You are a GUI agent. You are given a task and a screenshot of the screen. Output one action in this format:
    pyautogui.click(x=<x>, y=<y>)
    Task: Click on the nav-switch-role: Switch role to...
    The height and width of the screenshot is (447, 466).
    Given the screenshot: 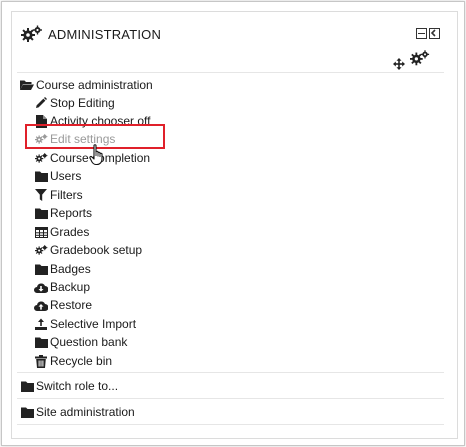 What is the action you would take?
    pyautogui.click(x=69, y=386)
    